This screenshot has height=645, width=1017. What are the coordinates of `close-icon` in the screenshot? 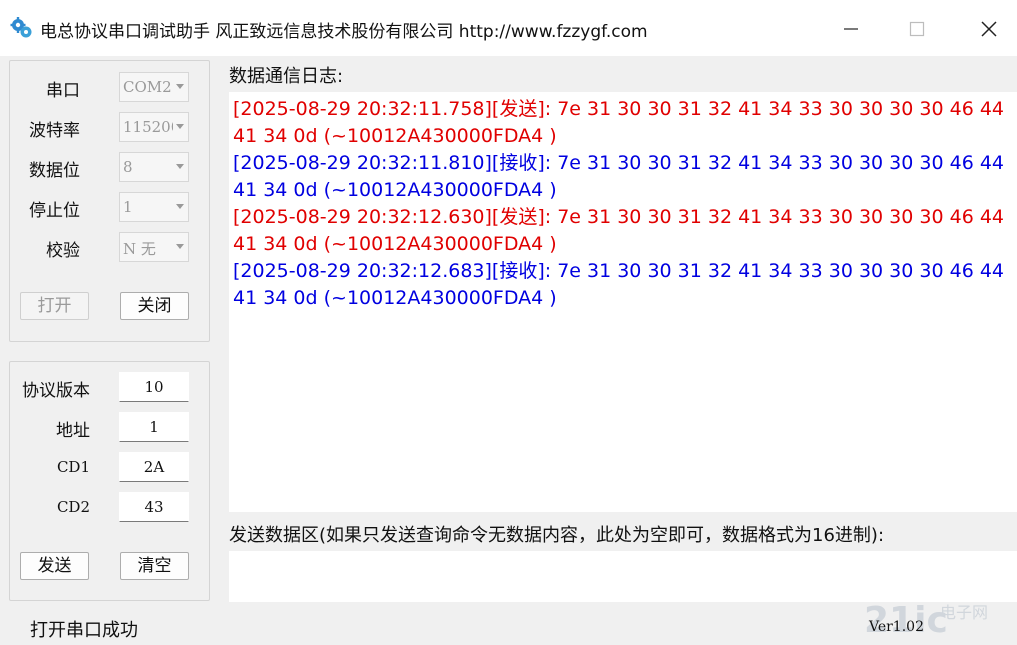 It's located at (989, 29).